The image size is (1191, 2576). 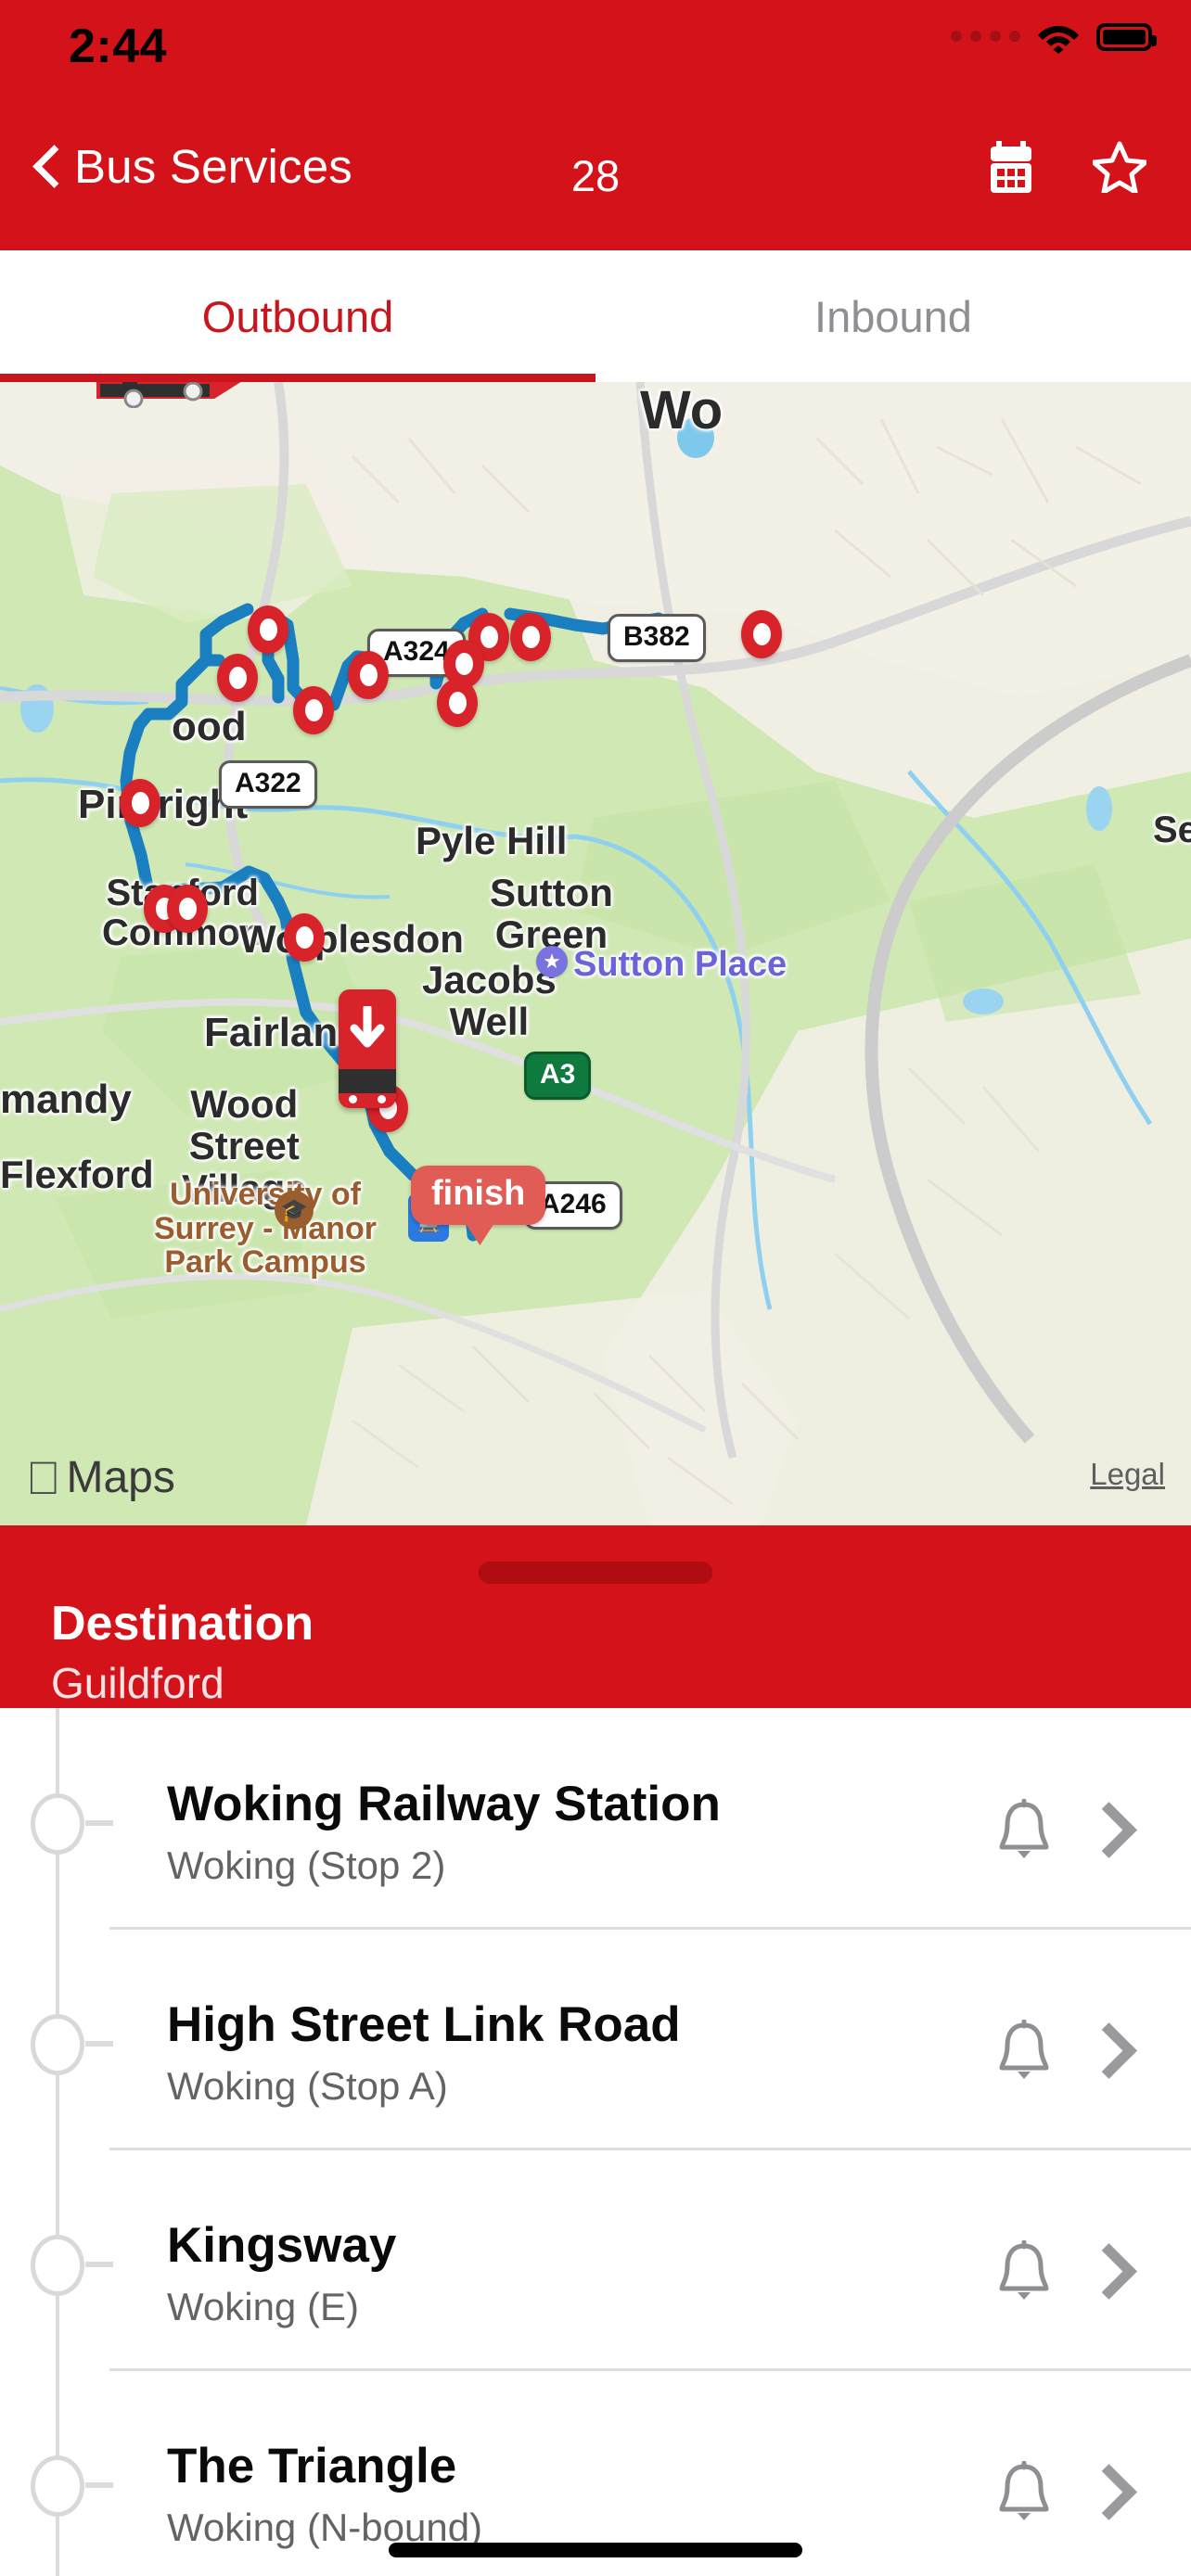 I want to click on status-bar-time: 2:44, so click(x=118, y=46).